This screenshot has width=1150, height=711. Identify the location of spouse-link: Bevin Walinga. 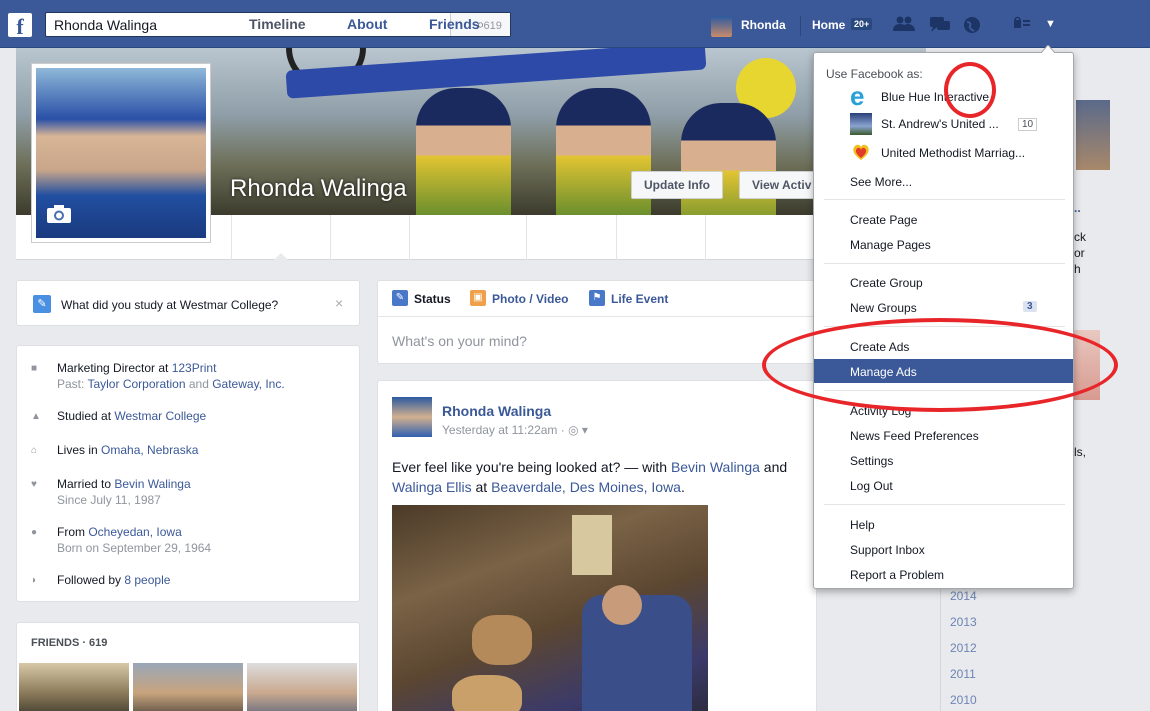
(152, 484).